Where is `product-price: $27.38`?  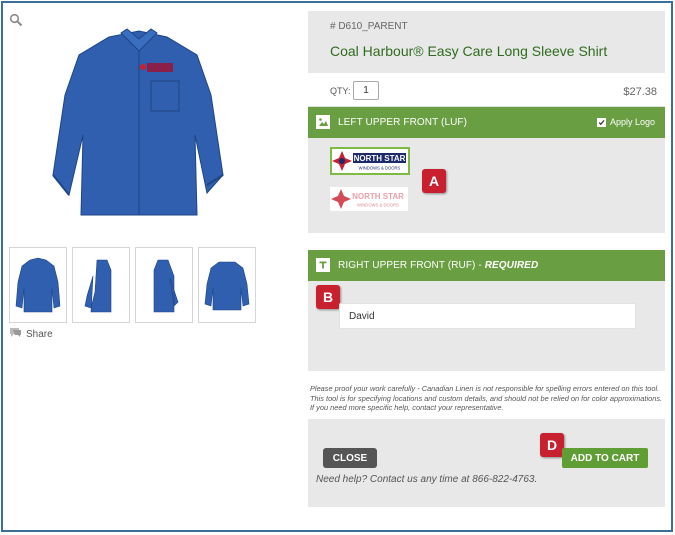 product-price: $27.38 is located at coordinates (640, 92).